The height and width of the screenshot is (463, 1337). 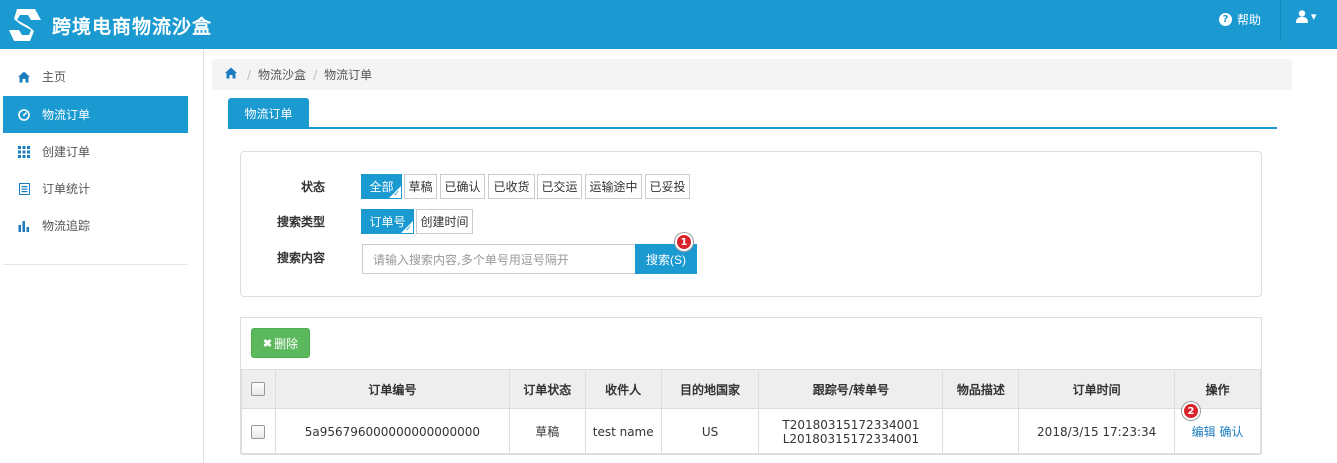 I want to click on breadcrumb: / 物流沙盒 / 物流订单, so click(x=752, y=74).